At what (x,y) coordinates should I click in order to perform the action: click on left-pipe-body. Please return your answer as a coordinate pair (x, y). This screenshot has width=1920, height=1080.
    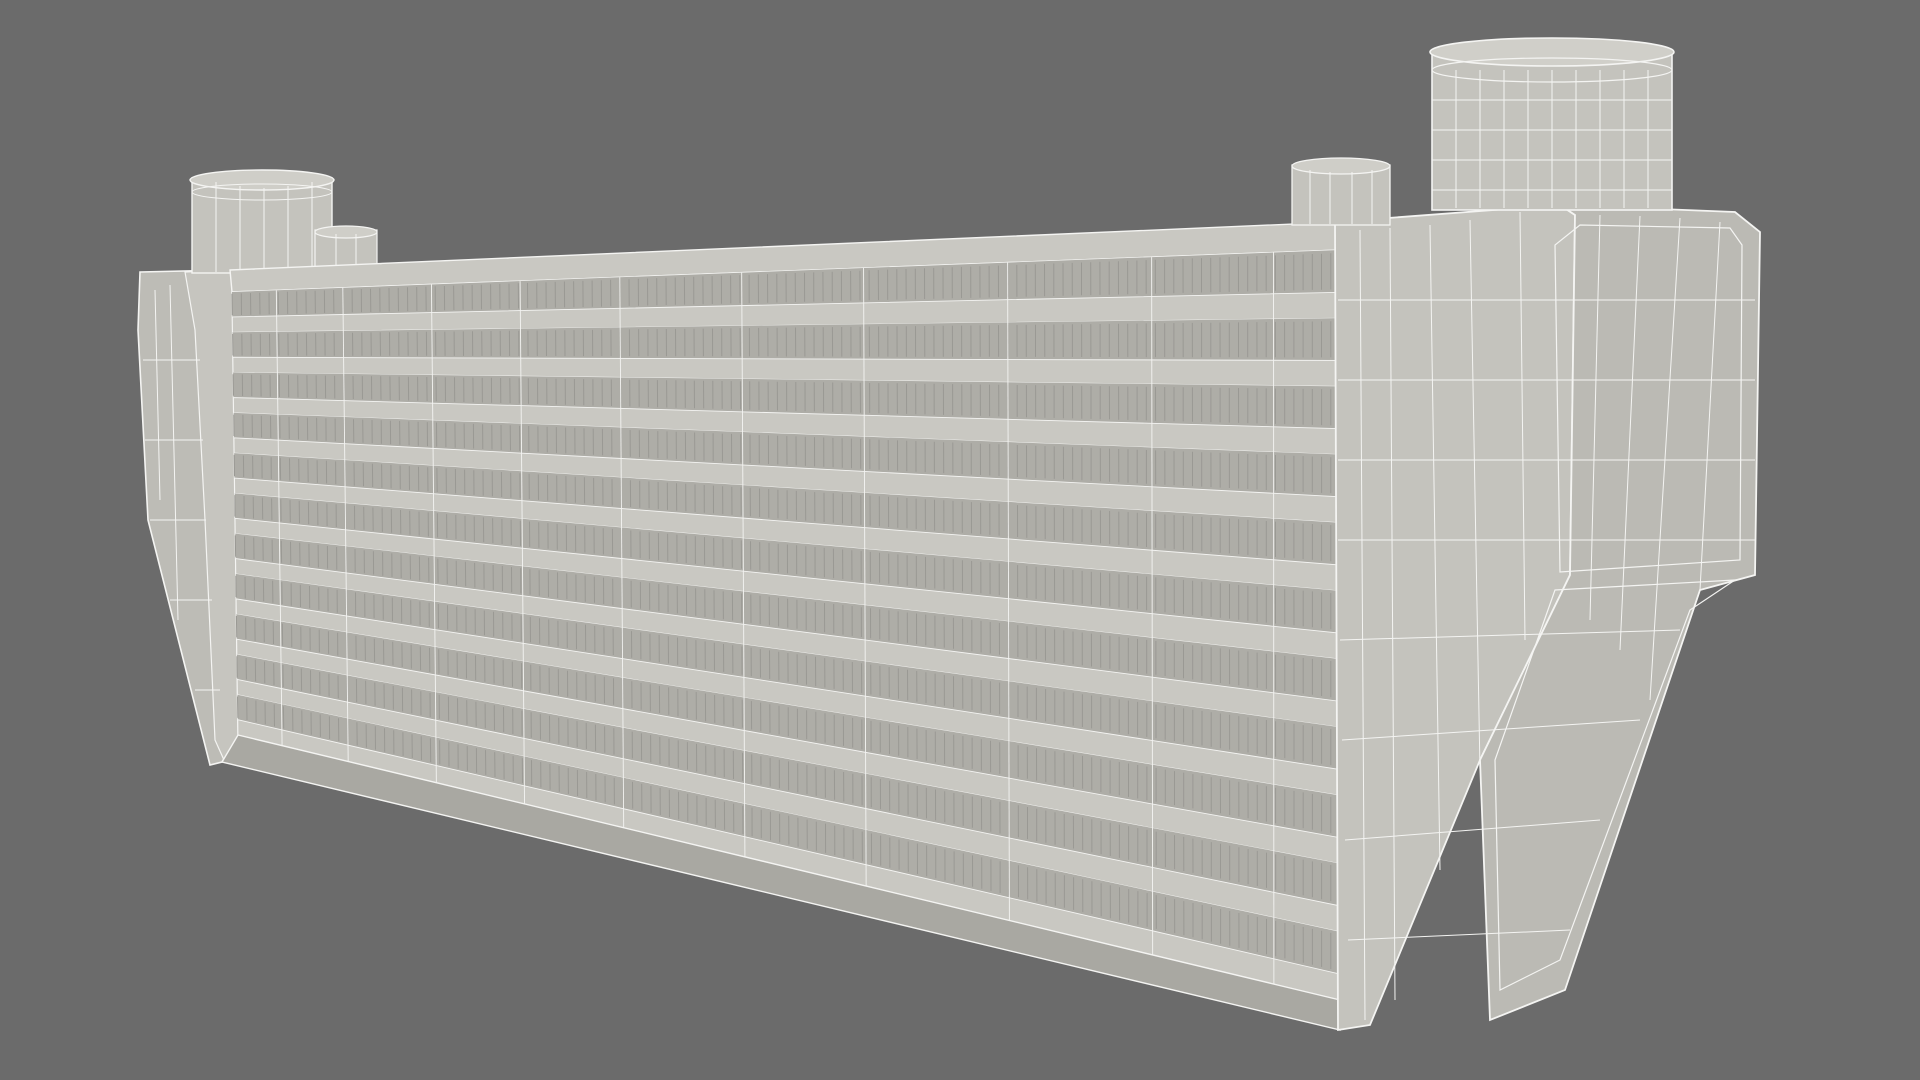
    Looking at the image, I should click on (262, 225).